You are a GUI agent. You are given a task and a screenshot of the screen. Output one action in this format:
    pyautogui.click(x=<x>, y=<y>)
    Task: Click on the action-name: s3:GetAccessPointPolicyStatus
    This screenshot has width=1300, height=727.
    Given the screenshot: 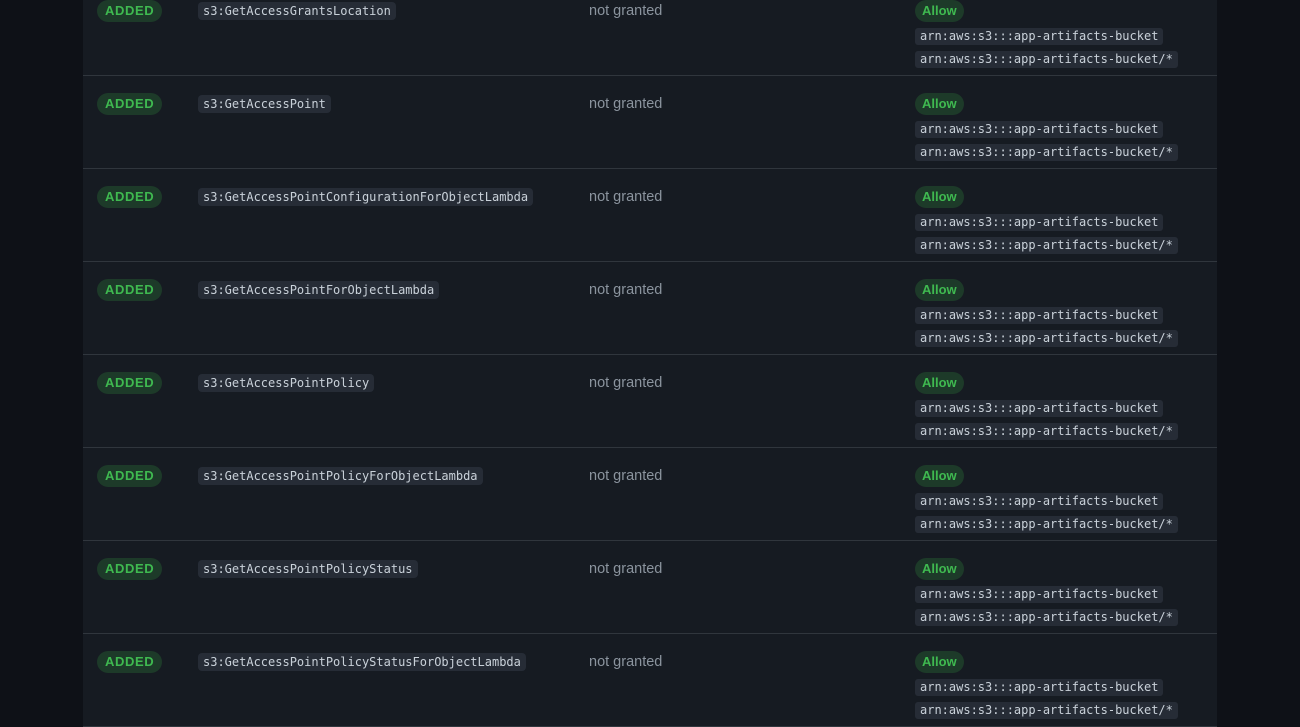 What is the action you would take?
    pyautogui.click(x=308, y=569)
    